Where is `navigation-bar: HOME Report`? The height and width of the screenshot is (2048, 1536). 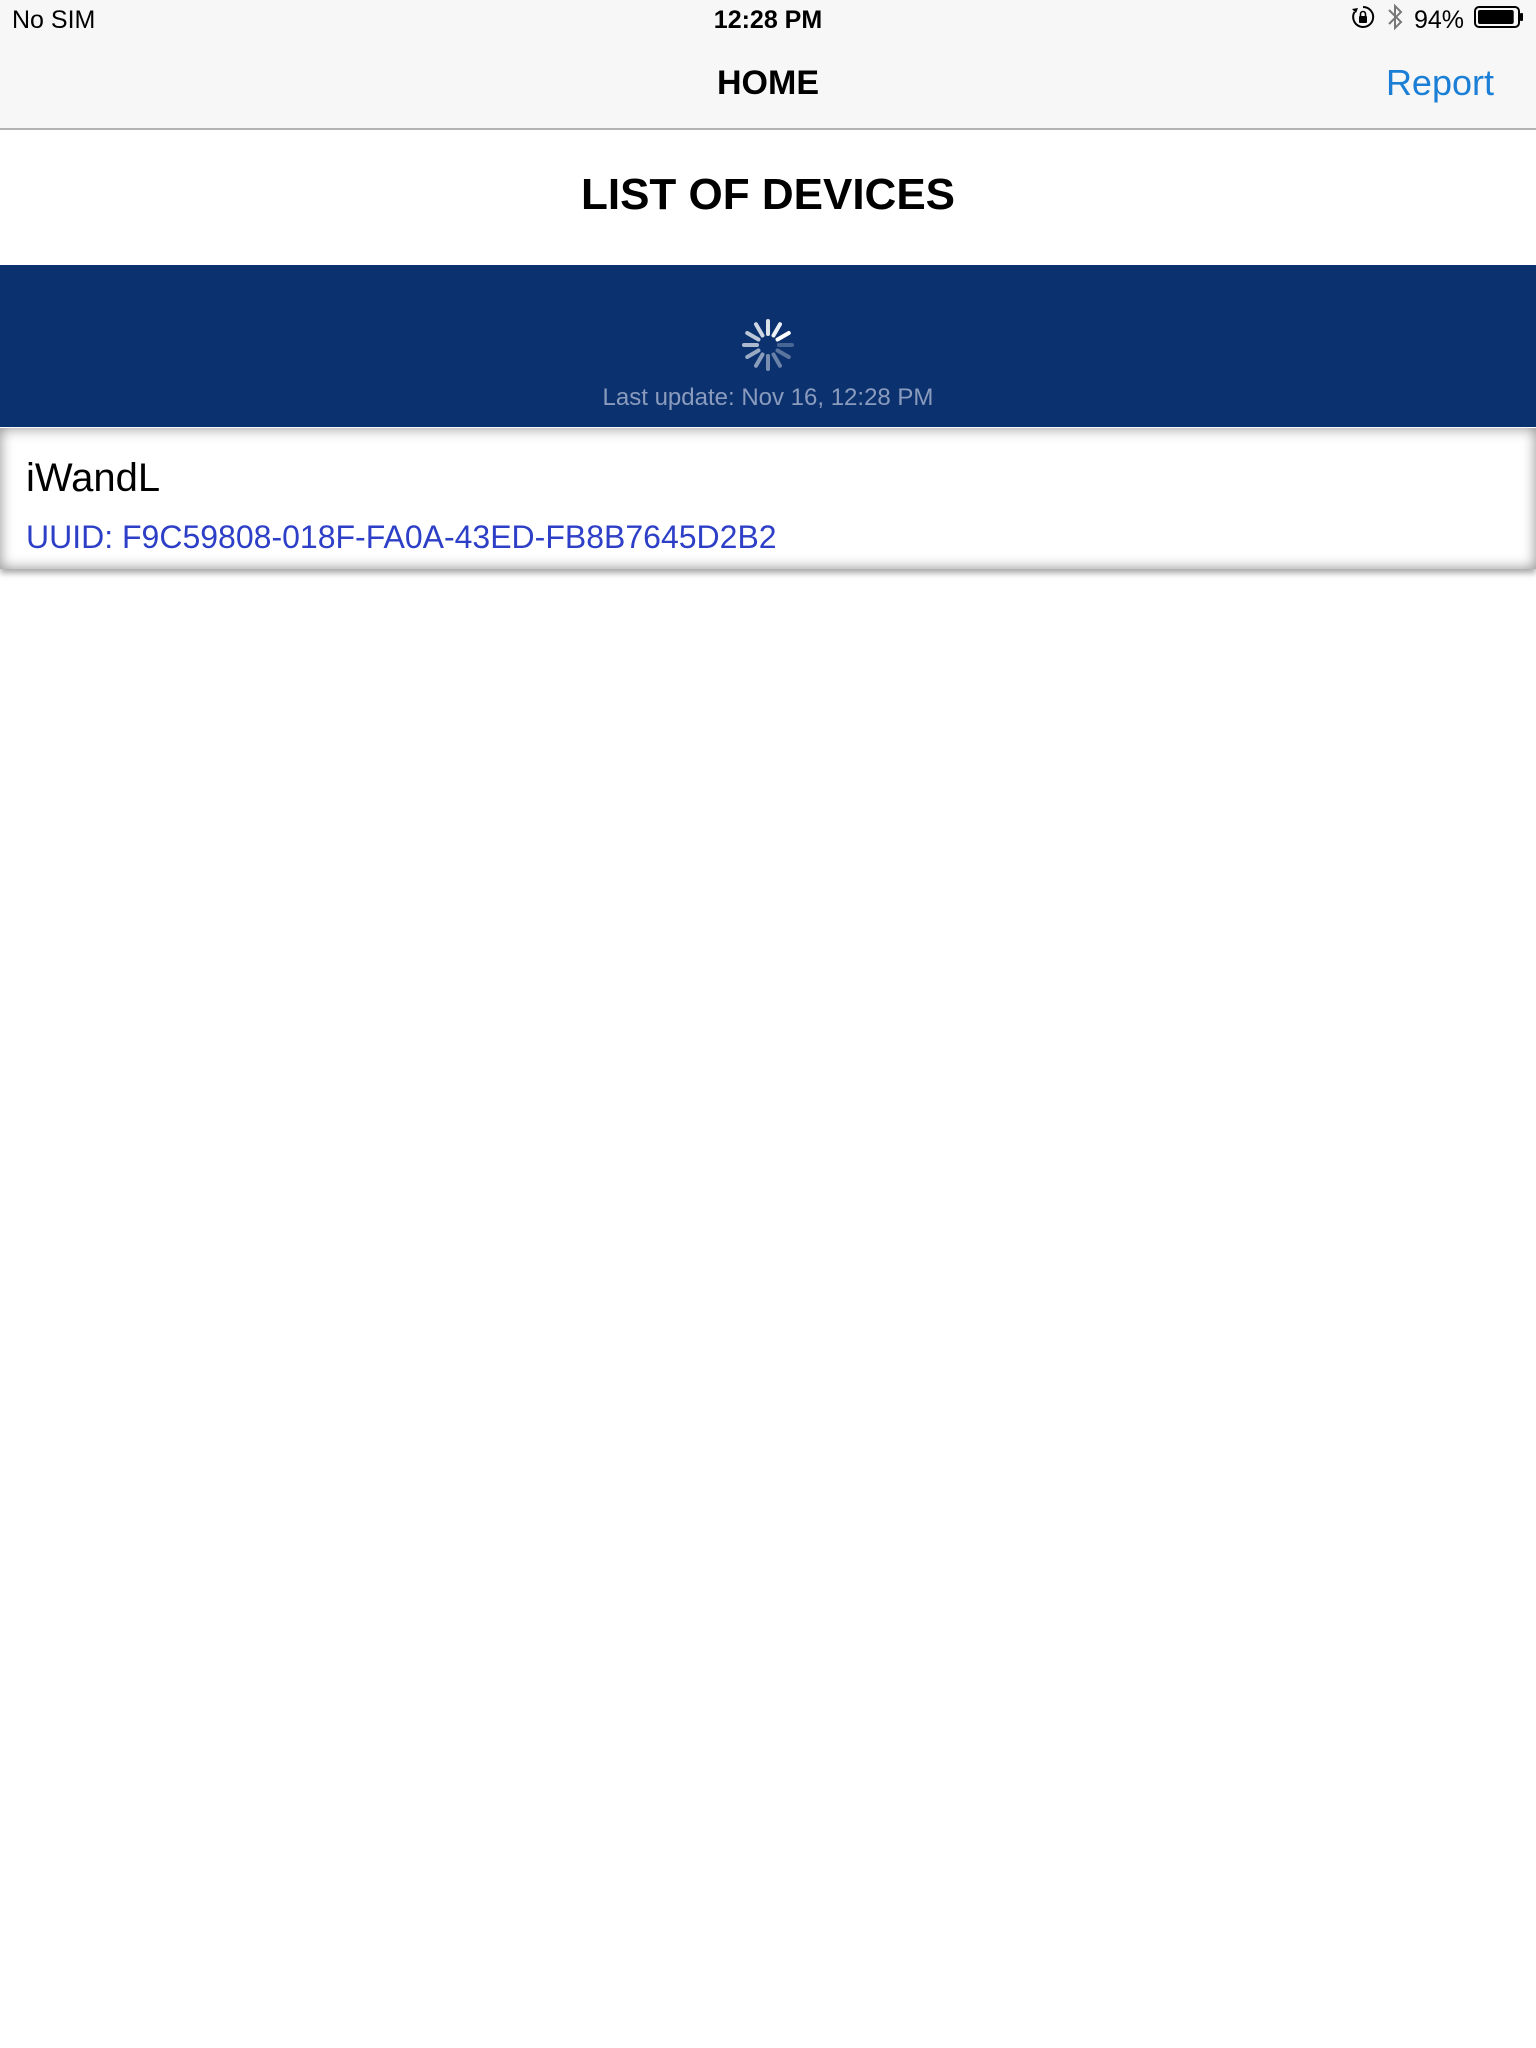 navigation-bar: HOME Report is located at coordinates (768, 85).